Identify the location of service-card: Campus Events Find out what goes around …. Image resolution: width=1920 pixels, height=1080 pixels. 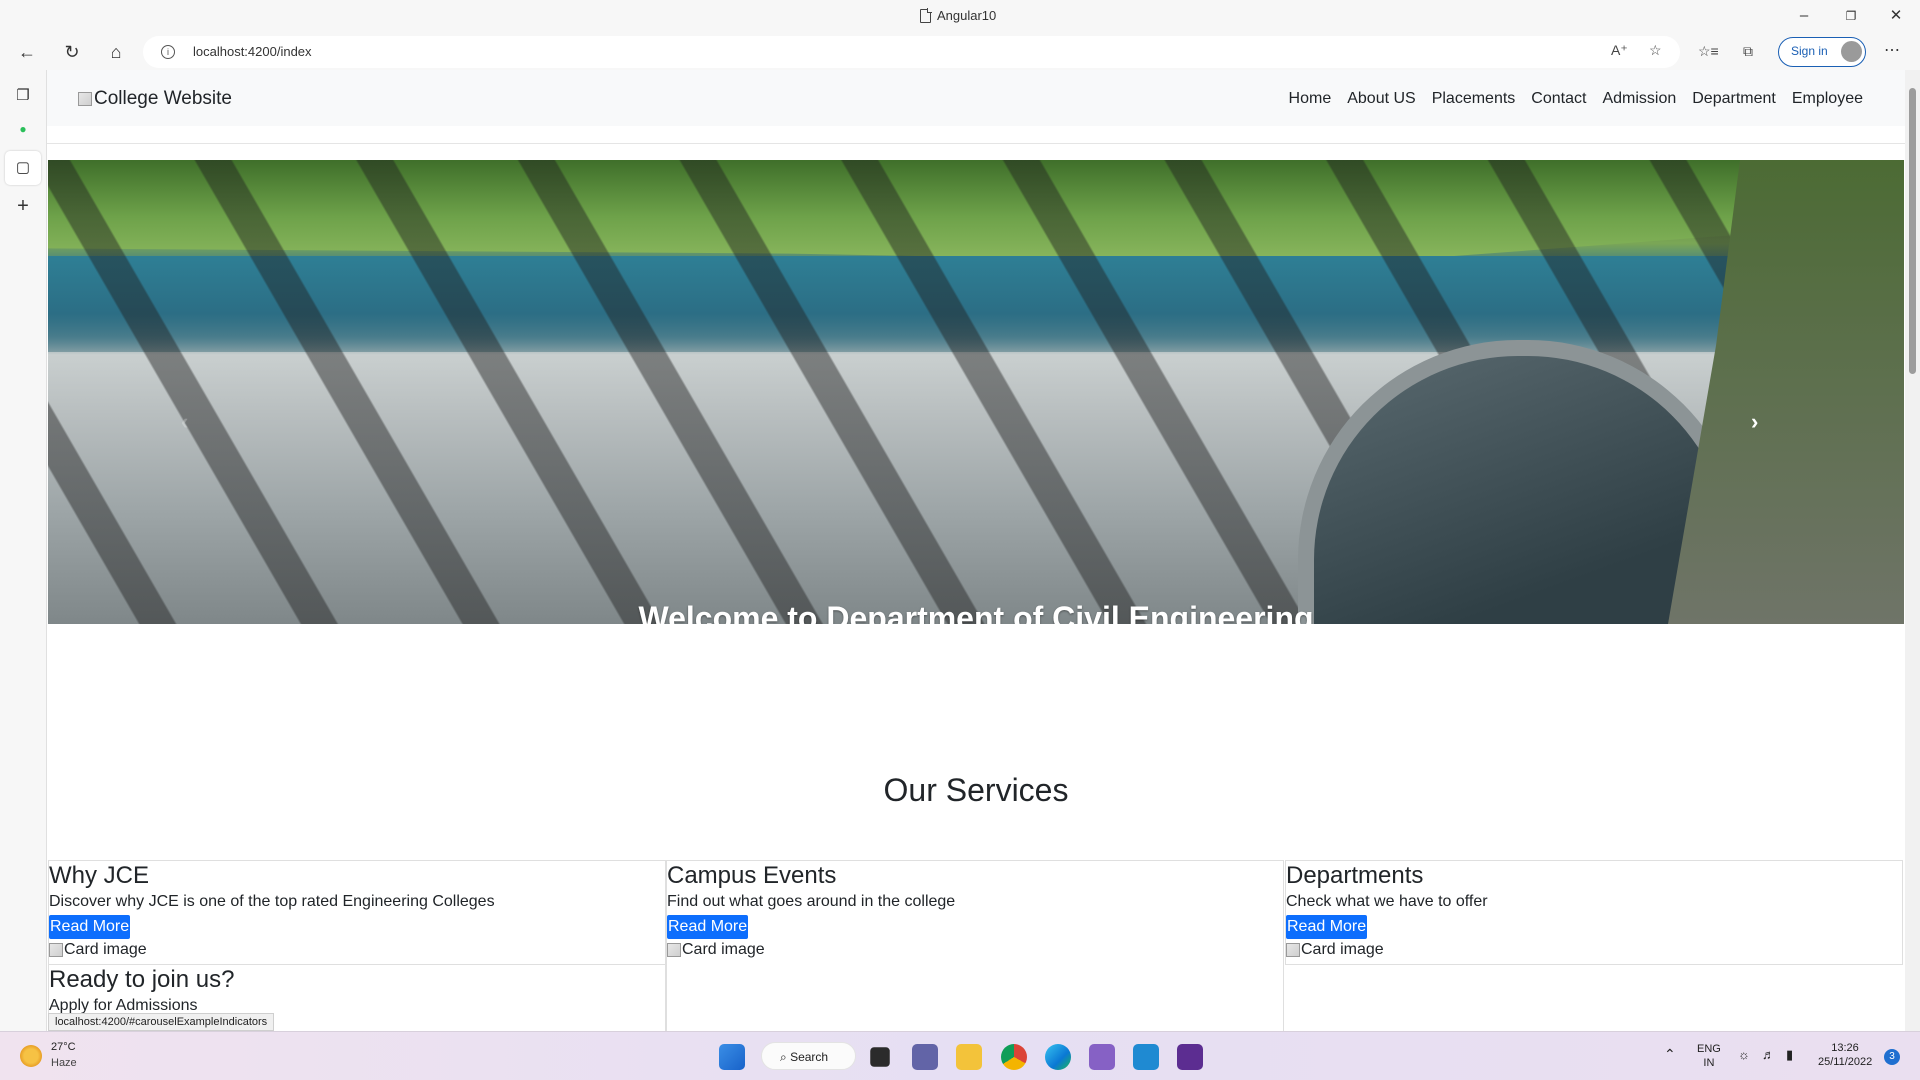
(975, 912).